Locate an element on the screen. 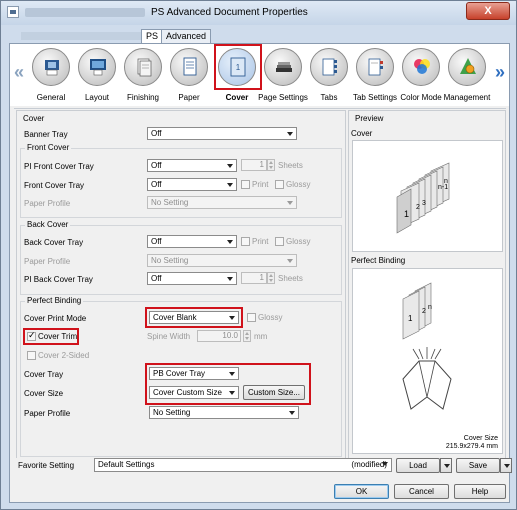 This screenshot has height=510, width=517. load-button: Load is located at coordinates (418, 465).